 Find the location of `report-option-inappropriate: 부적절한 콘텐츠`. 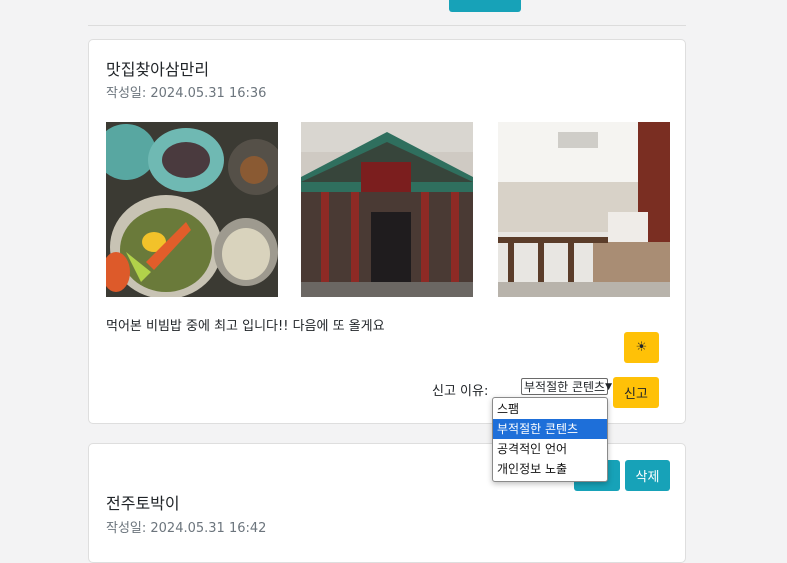

report-option-inappropriate: 부적절한 콘텐츠 is located at coordinates (550, 429).